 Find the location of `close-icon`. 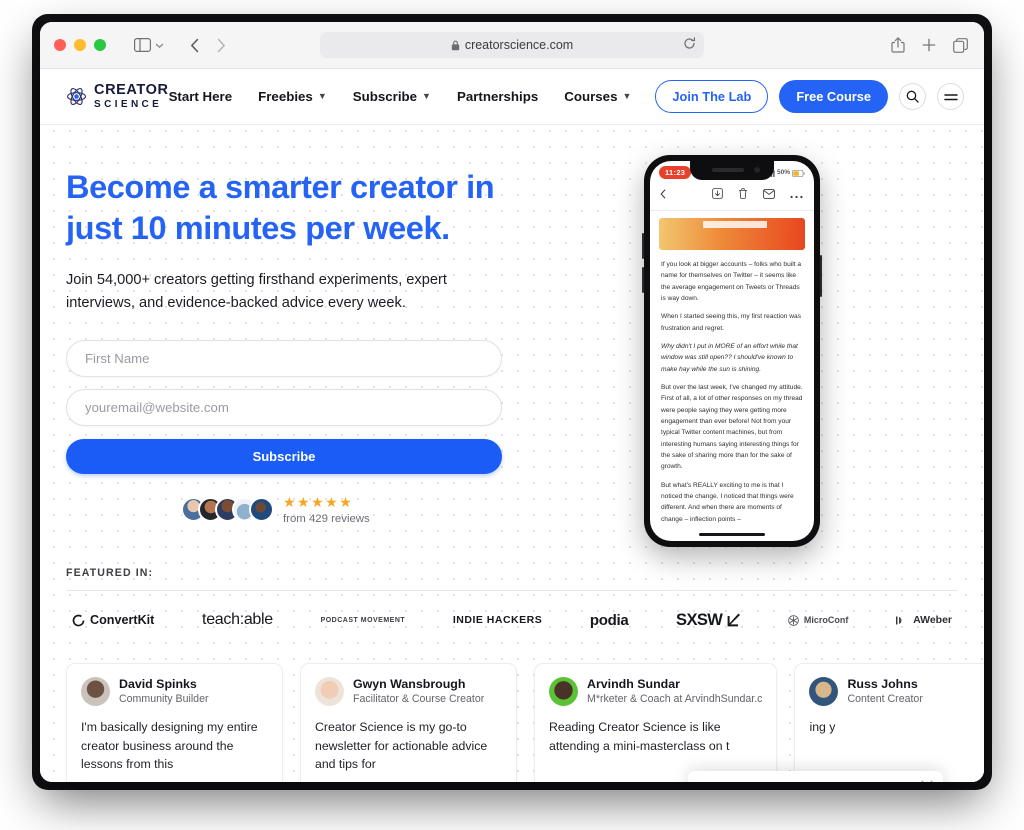

close-icon is located at coordinates (927, 781).